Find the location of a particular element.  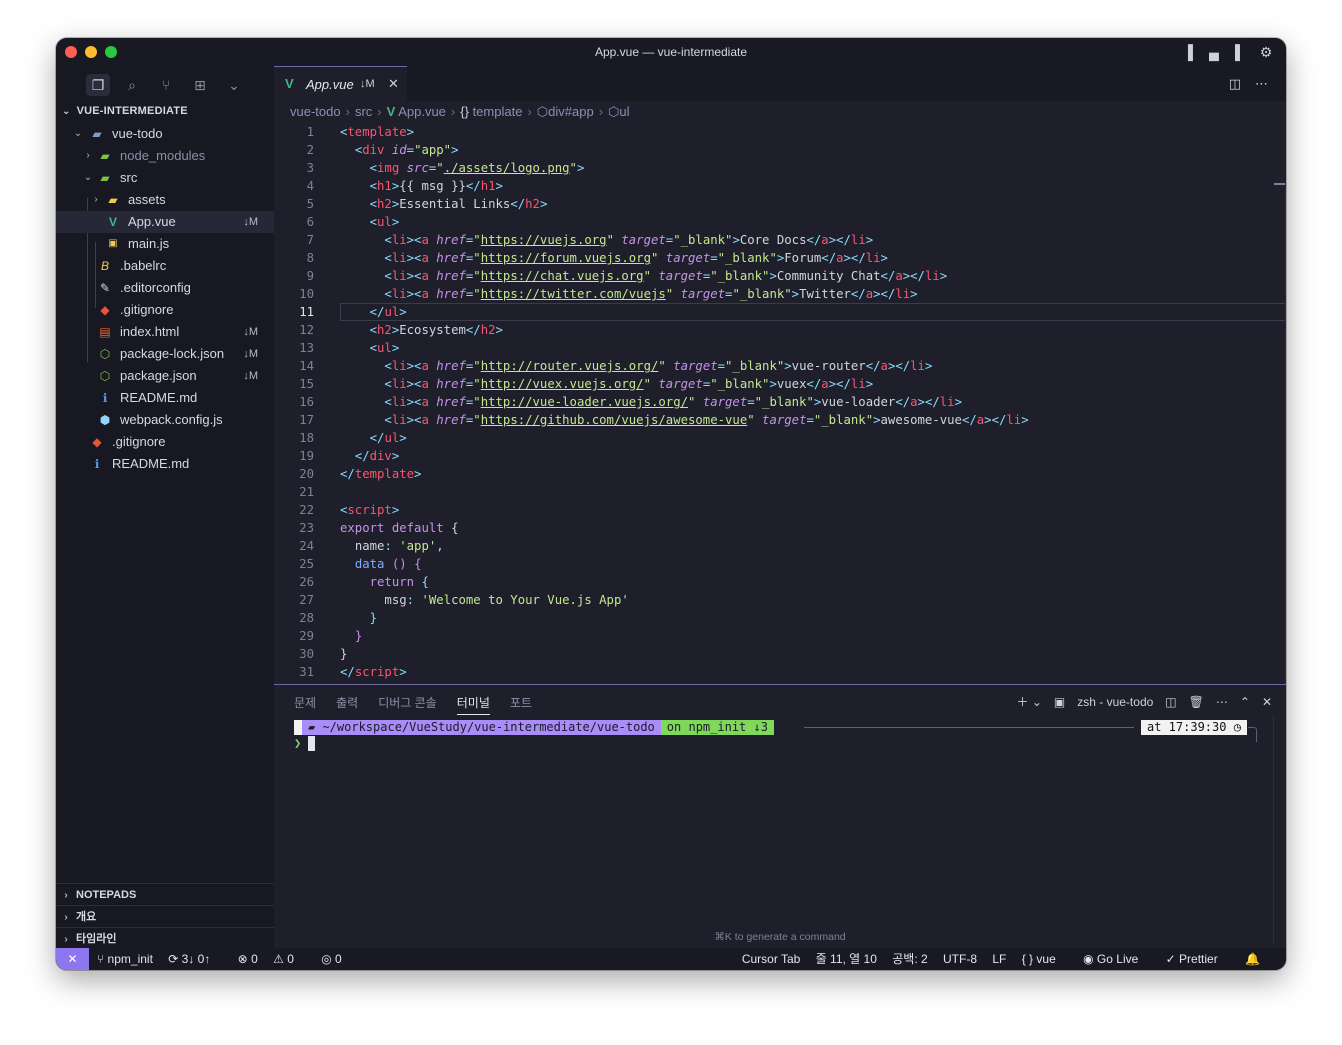

tree-file-gitignore-src: ◆ .gitignore is located at coordinates (165, 310).